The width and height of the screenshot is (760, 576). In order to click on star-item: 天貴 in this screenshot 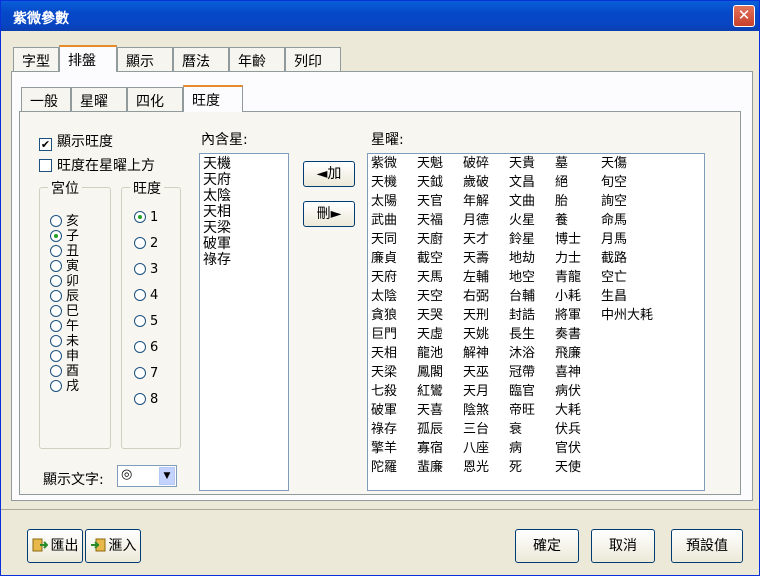, I will do `click(532, 164)`.